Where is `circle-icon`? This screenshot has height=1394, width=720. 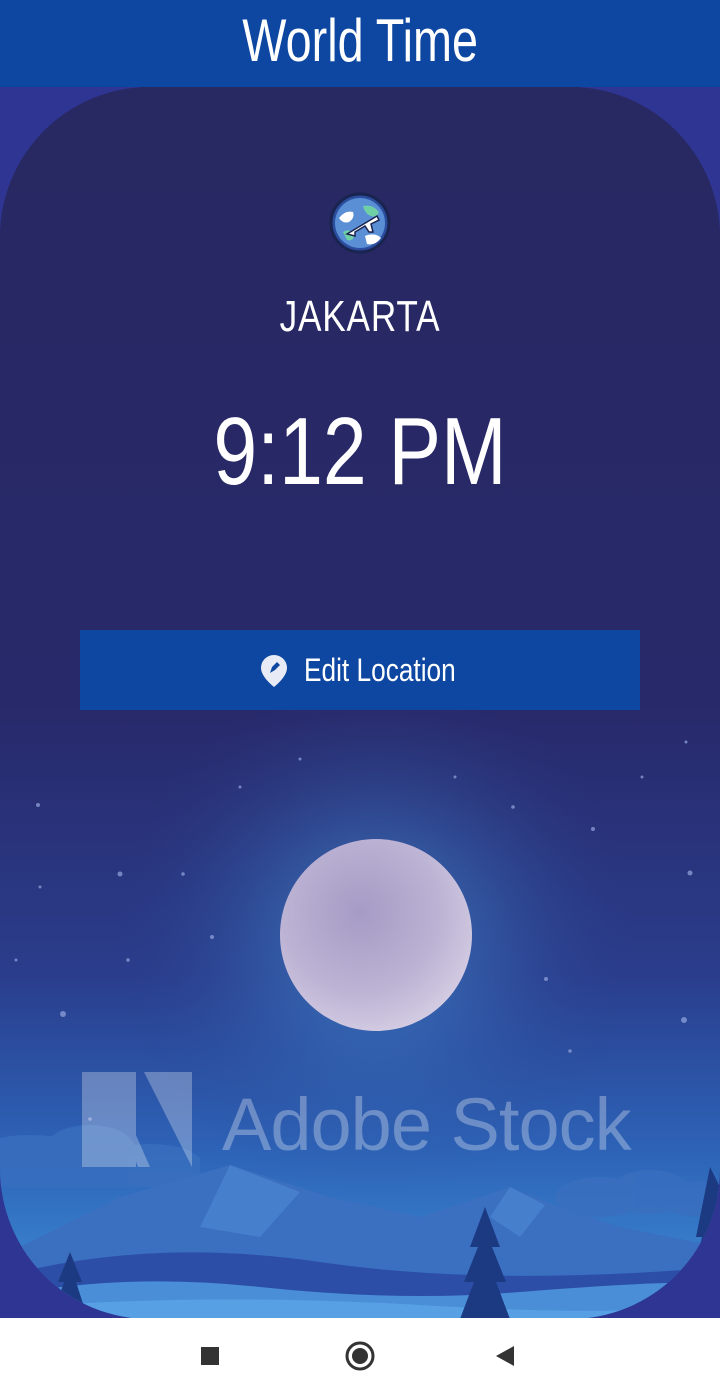 circle-icon is located at coordinates (360, 1356).